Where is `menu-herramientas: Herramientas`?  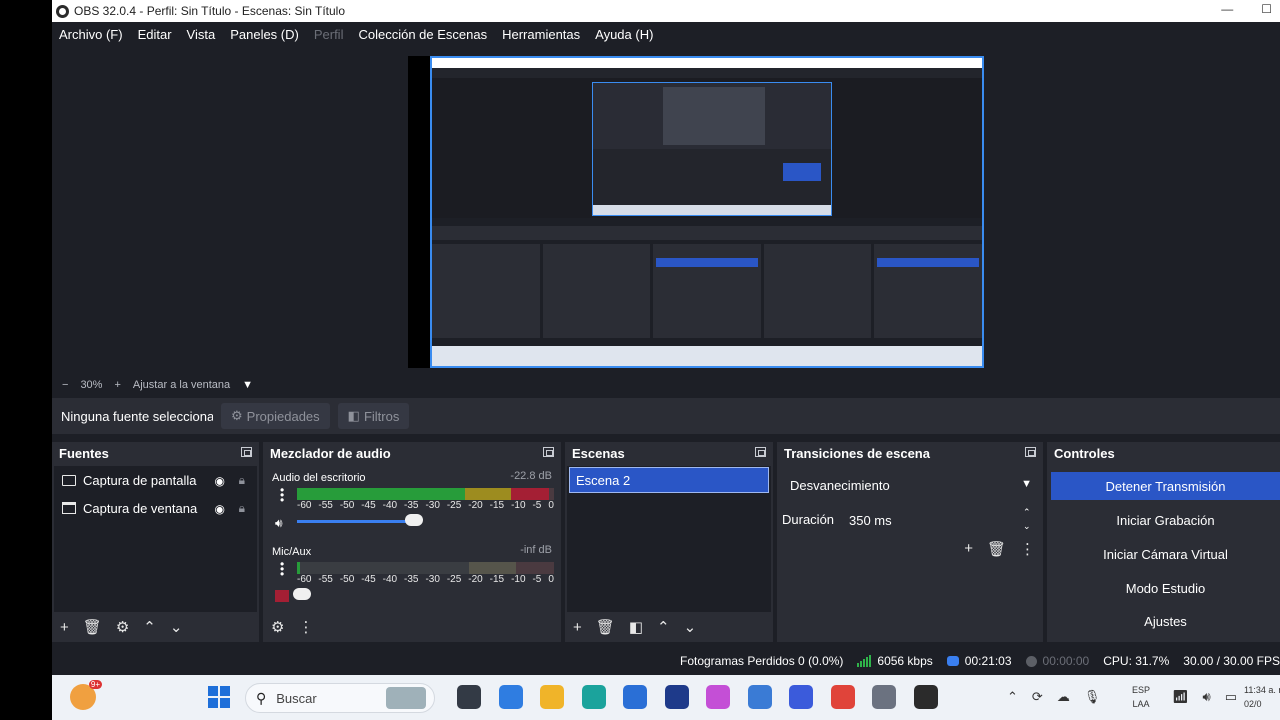
menu-herramientas: Herramientas is located at coordinates (541, 34).